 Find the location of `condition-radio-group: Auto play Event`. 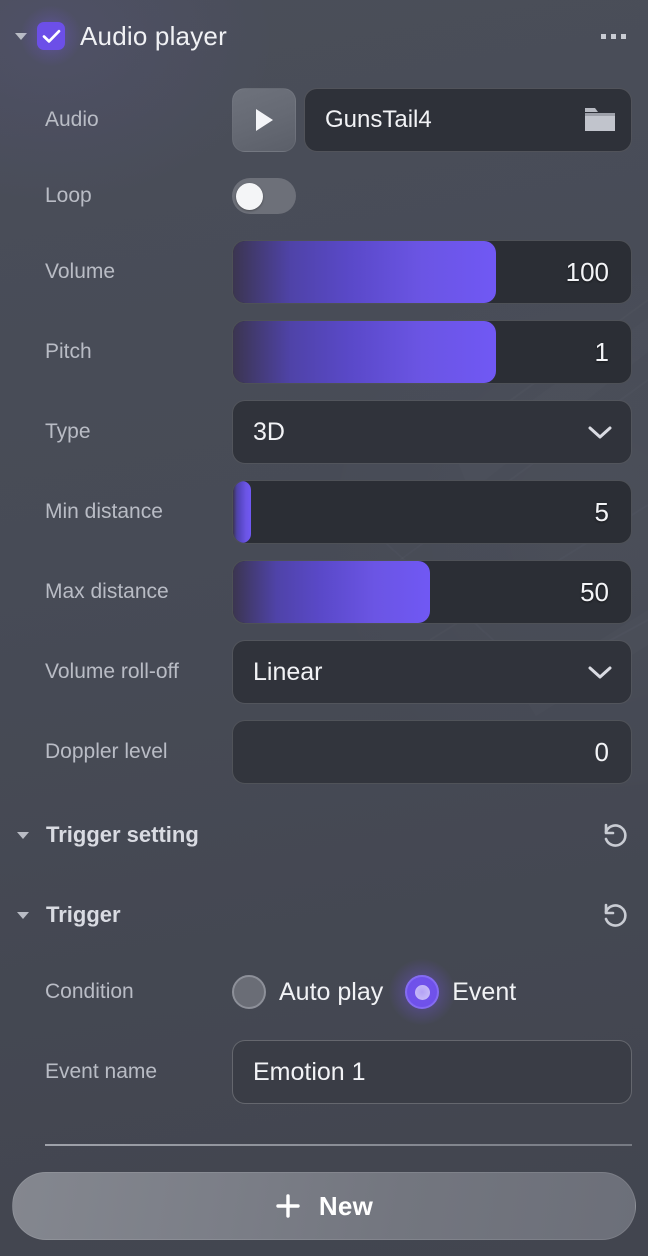

condition-radio-group: Auto play Event is located at coordinates (432, 992).